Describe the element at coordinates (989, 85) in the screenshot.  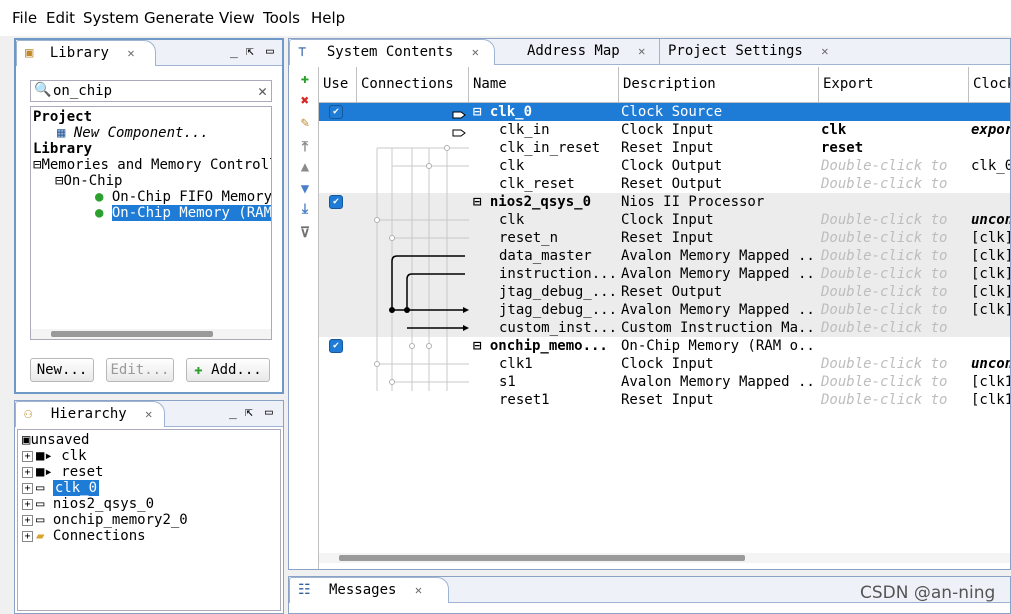
I see `col-clock: Clock` at that location.